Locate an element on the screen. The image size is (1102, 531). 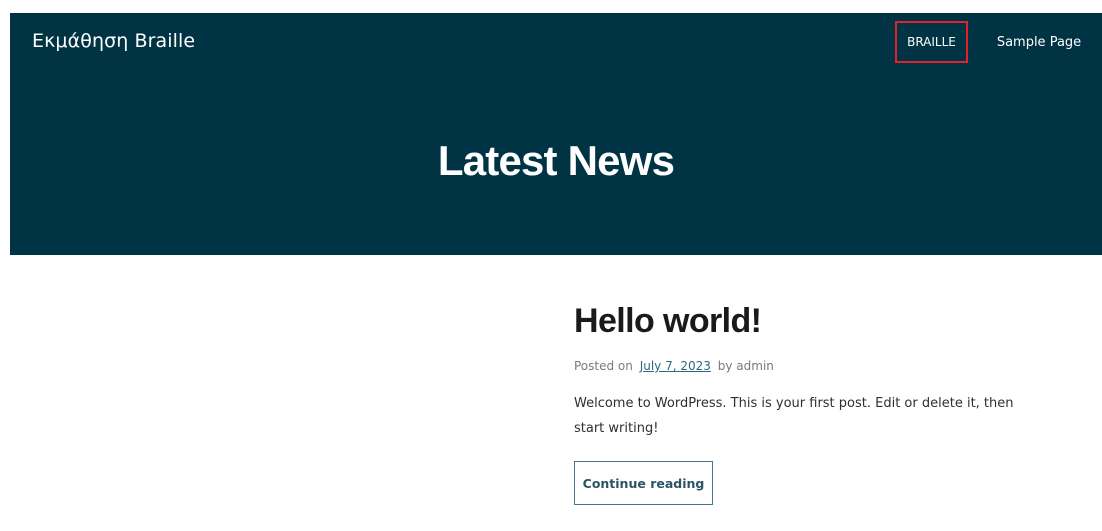
site-title: Εκμάθηση Braille is located at coordinates (113, 41).